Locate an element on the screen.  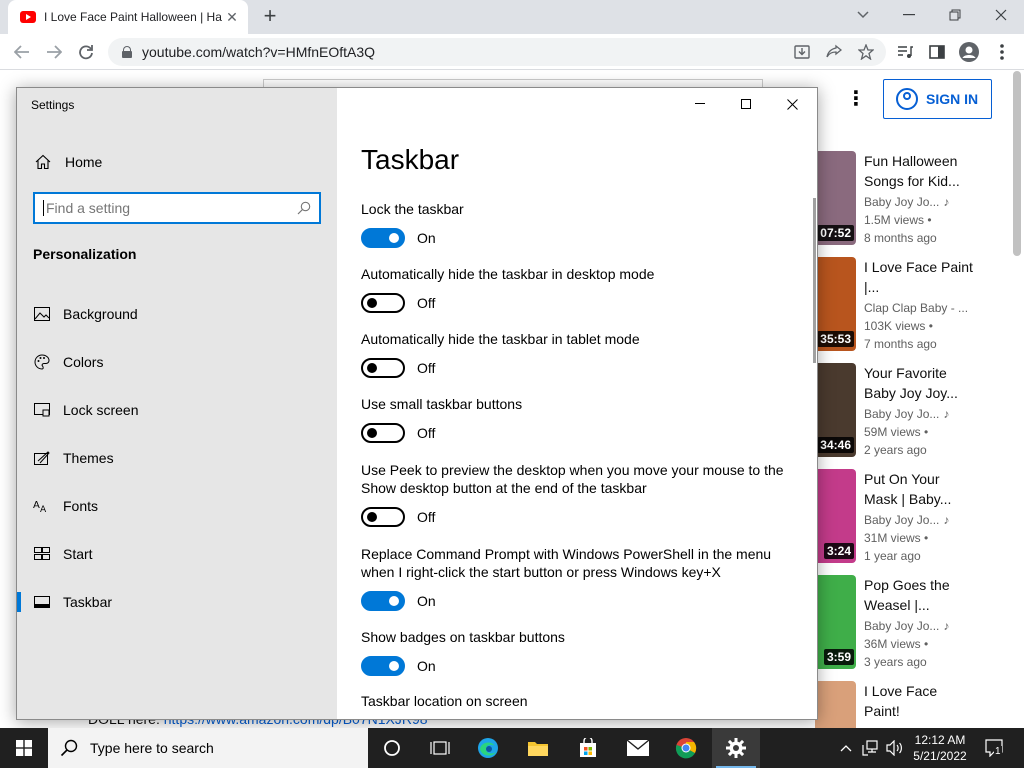
bookmark-star-icon is located at coordinates (866, 52).